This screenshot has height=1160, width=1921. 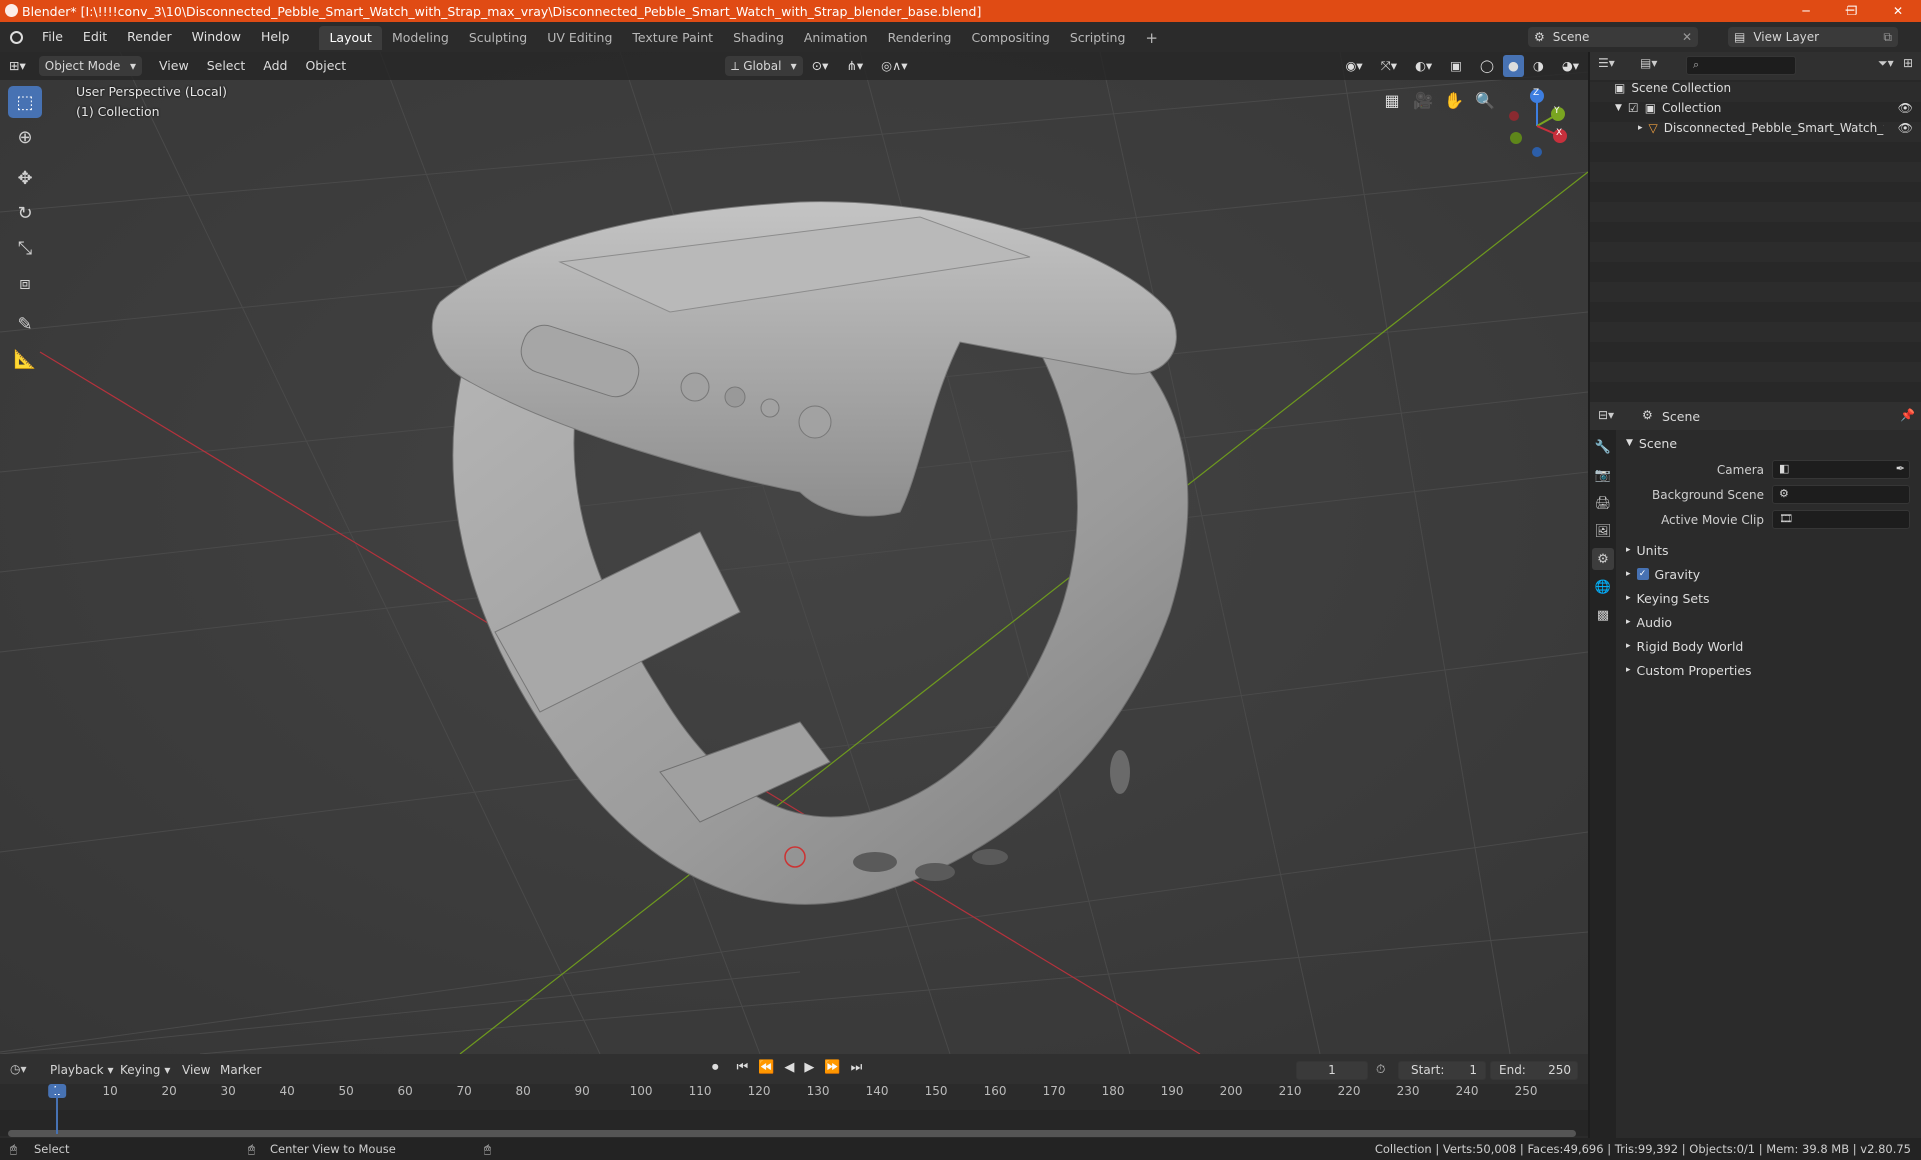 What do you see at coordinates (1570, 66) in the screenshot?
I see `shading-rendered-icon: ◕▾` at bounding box center [1570, 66].